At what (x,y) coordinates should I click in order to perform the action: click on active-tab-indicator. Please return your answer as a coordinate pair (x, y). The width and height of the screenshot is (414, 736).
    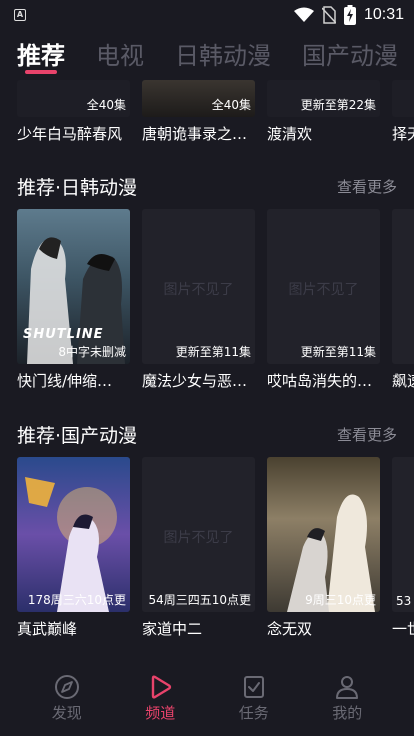
    Looking at the image, I should click on (41, 72).